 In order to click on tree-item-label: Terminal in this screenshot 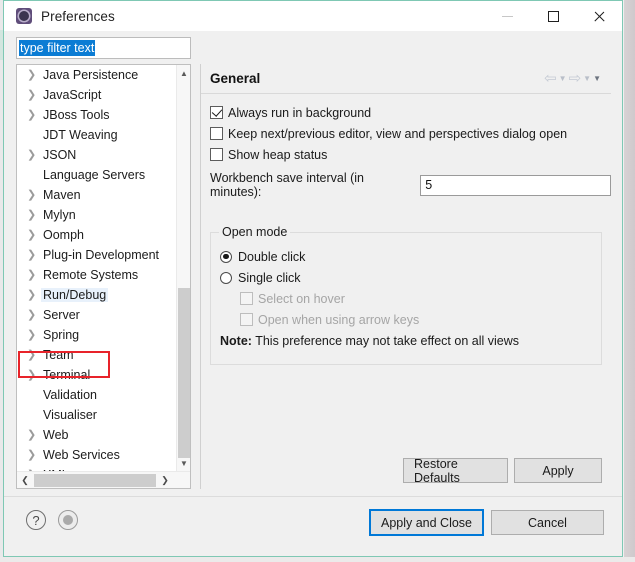, I will do `click(67, 375)`.